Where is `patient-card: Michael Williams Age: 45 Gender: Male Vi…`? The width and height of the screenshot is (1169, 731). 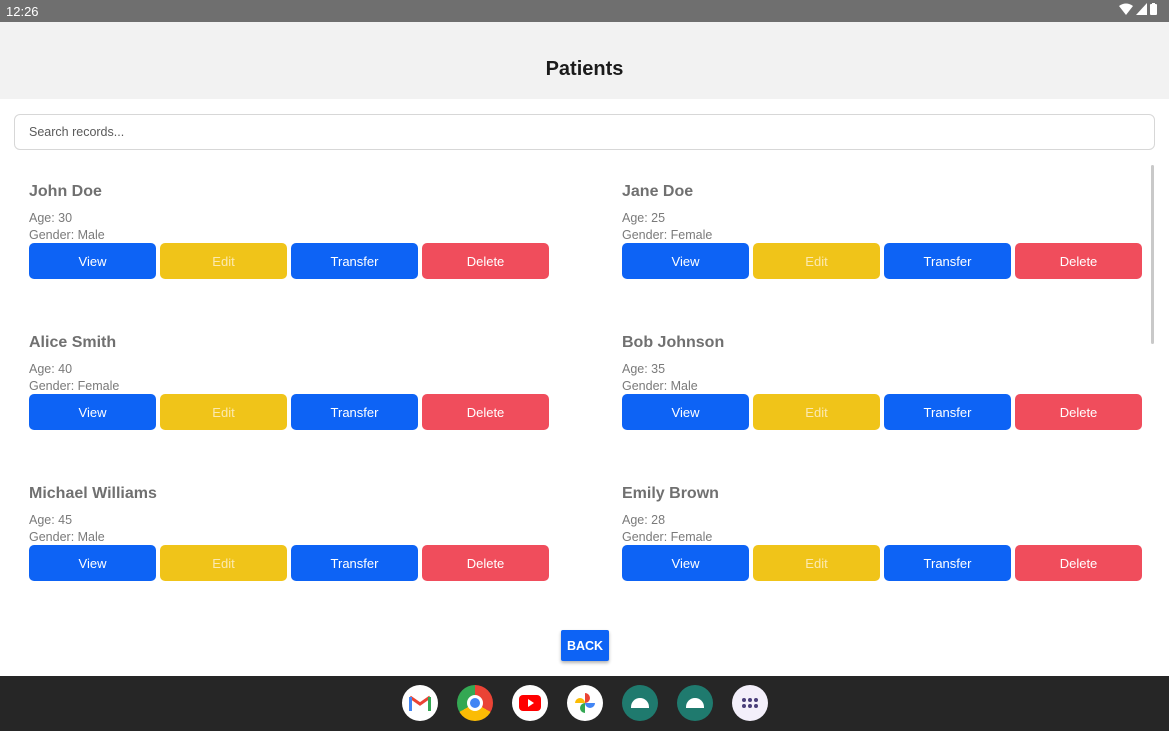
patient-card: Michael Williams Age: 45 Gender: Male Vi… is located at coordinates (289, 545).